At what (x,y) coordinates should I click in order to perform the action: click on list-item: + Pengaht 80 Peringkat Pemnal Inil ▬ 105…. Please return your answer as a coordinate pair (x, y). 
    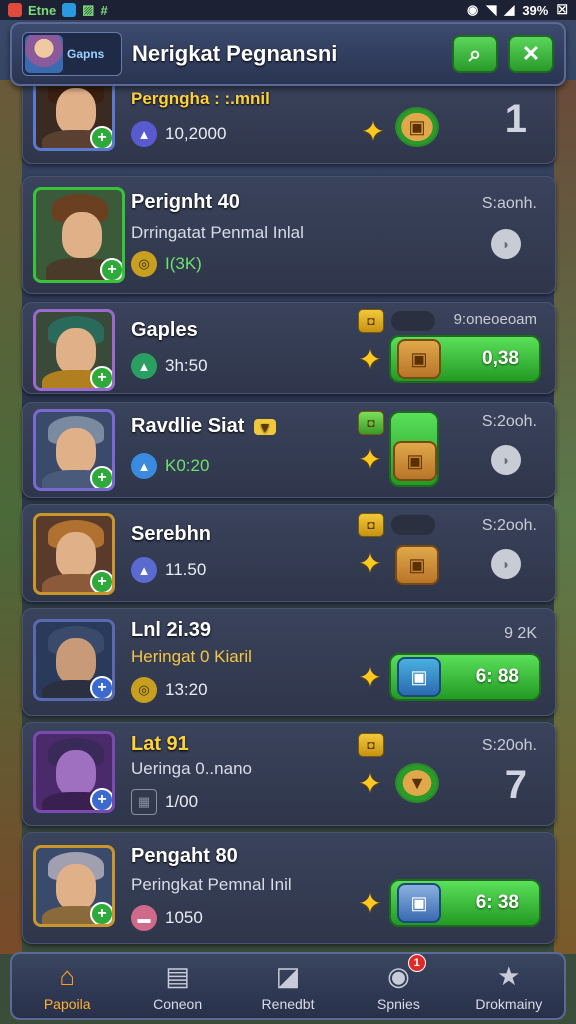
    Looking at the image, I should click on (289, 888).